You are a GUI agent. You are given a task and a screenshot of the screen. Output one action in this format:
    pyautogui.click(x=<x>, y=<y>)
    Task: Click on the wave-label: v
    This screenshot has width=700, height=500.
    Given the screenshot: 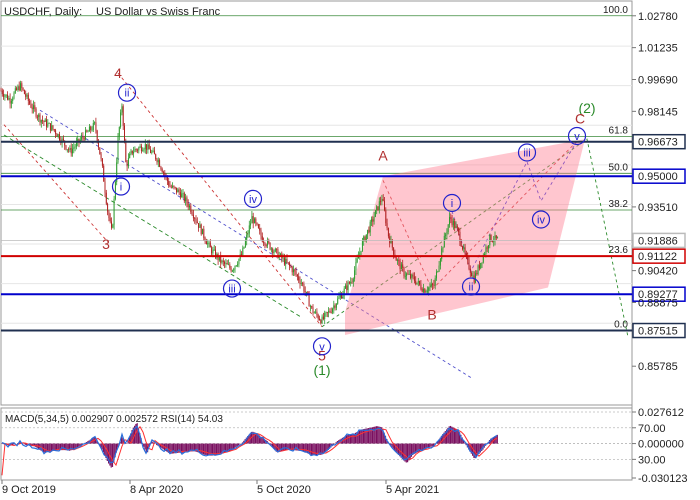 What is the action you would take?
    pyautogui.click(x=577, y=137)
    